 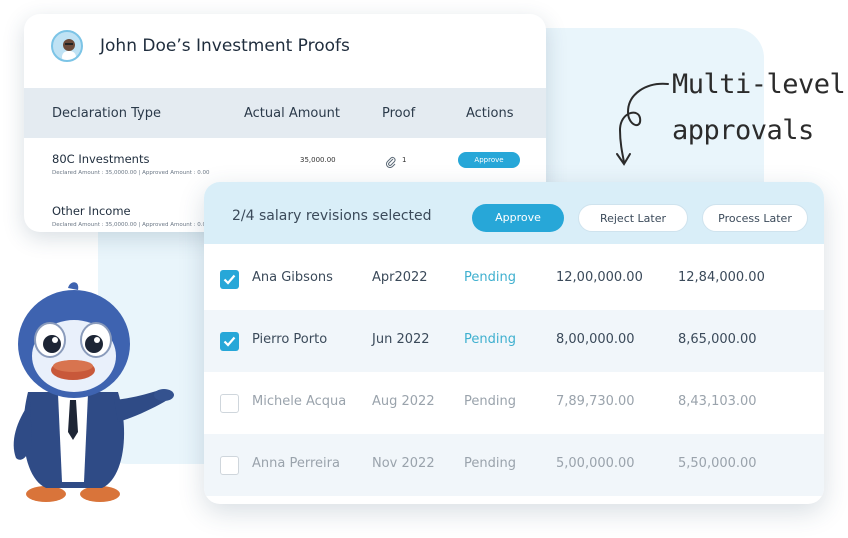 I want to click on proofs-title-row: John Doe’s Investment Proofs, so click(x=285, y=51).